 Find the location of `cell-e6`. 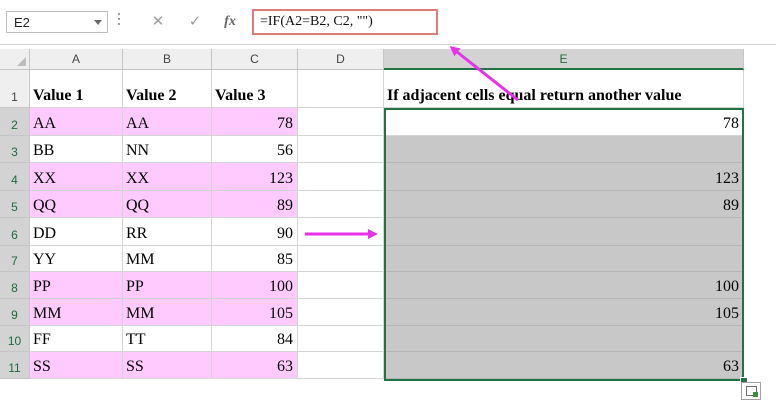

cell-e6 is located at coordinates (564, 232).